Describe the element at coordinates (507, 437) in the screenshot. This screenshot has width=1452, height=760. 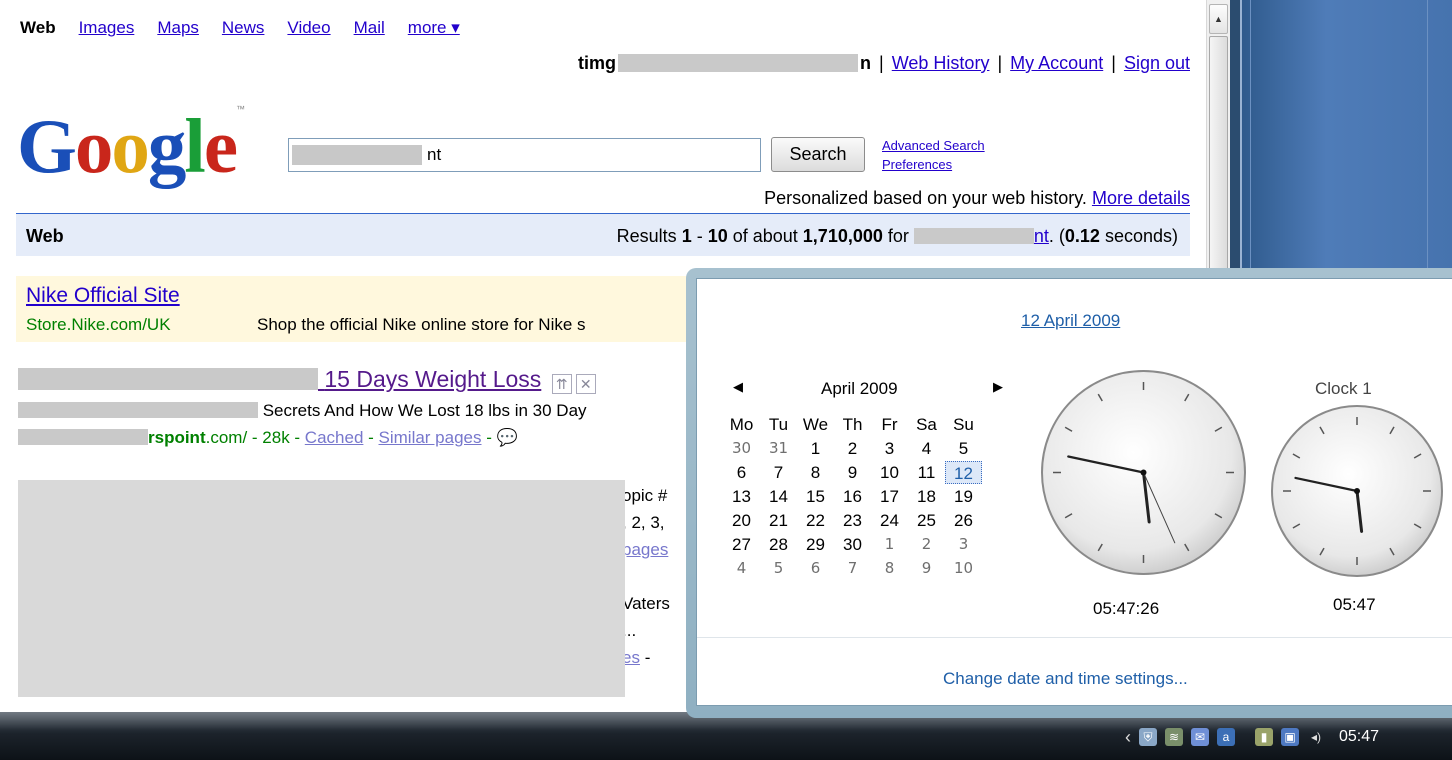
I see `comment-icon: 💬` at that location.